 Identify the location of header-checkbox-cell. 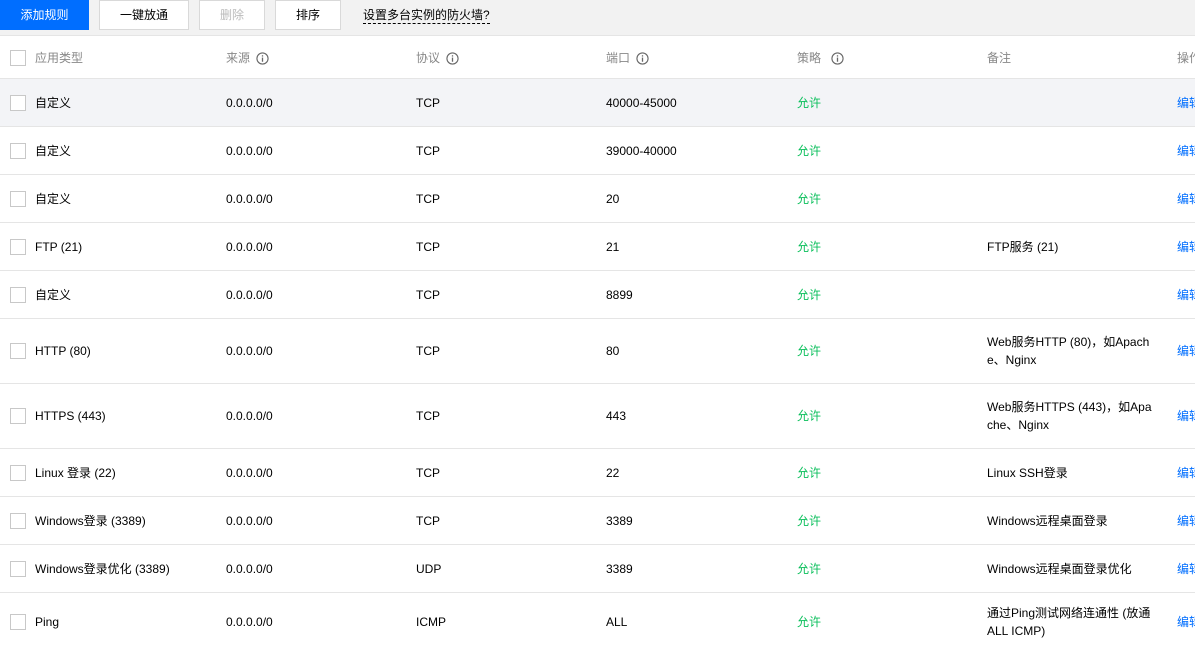
(18, 58).